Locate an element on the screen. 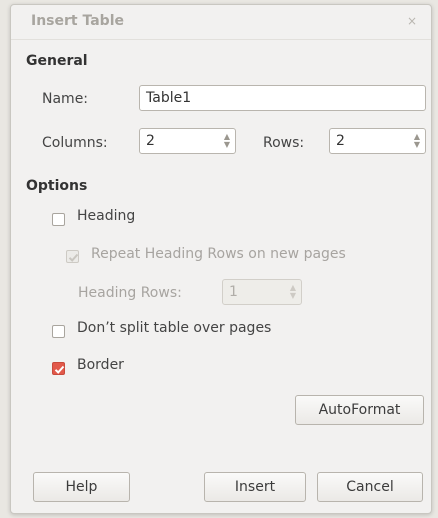 The height and width of the screenshot is (518, 438). name-label: Name: is located at coordinates (65, 99).